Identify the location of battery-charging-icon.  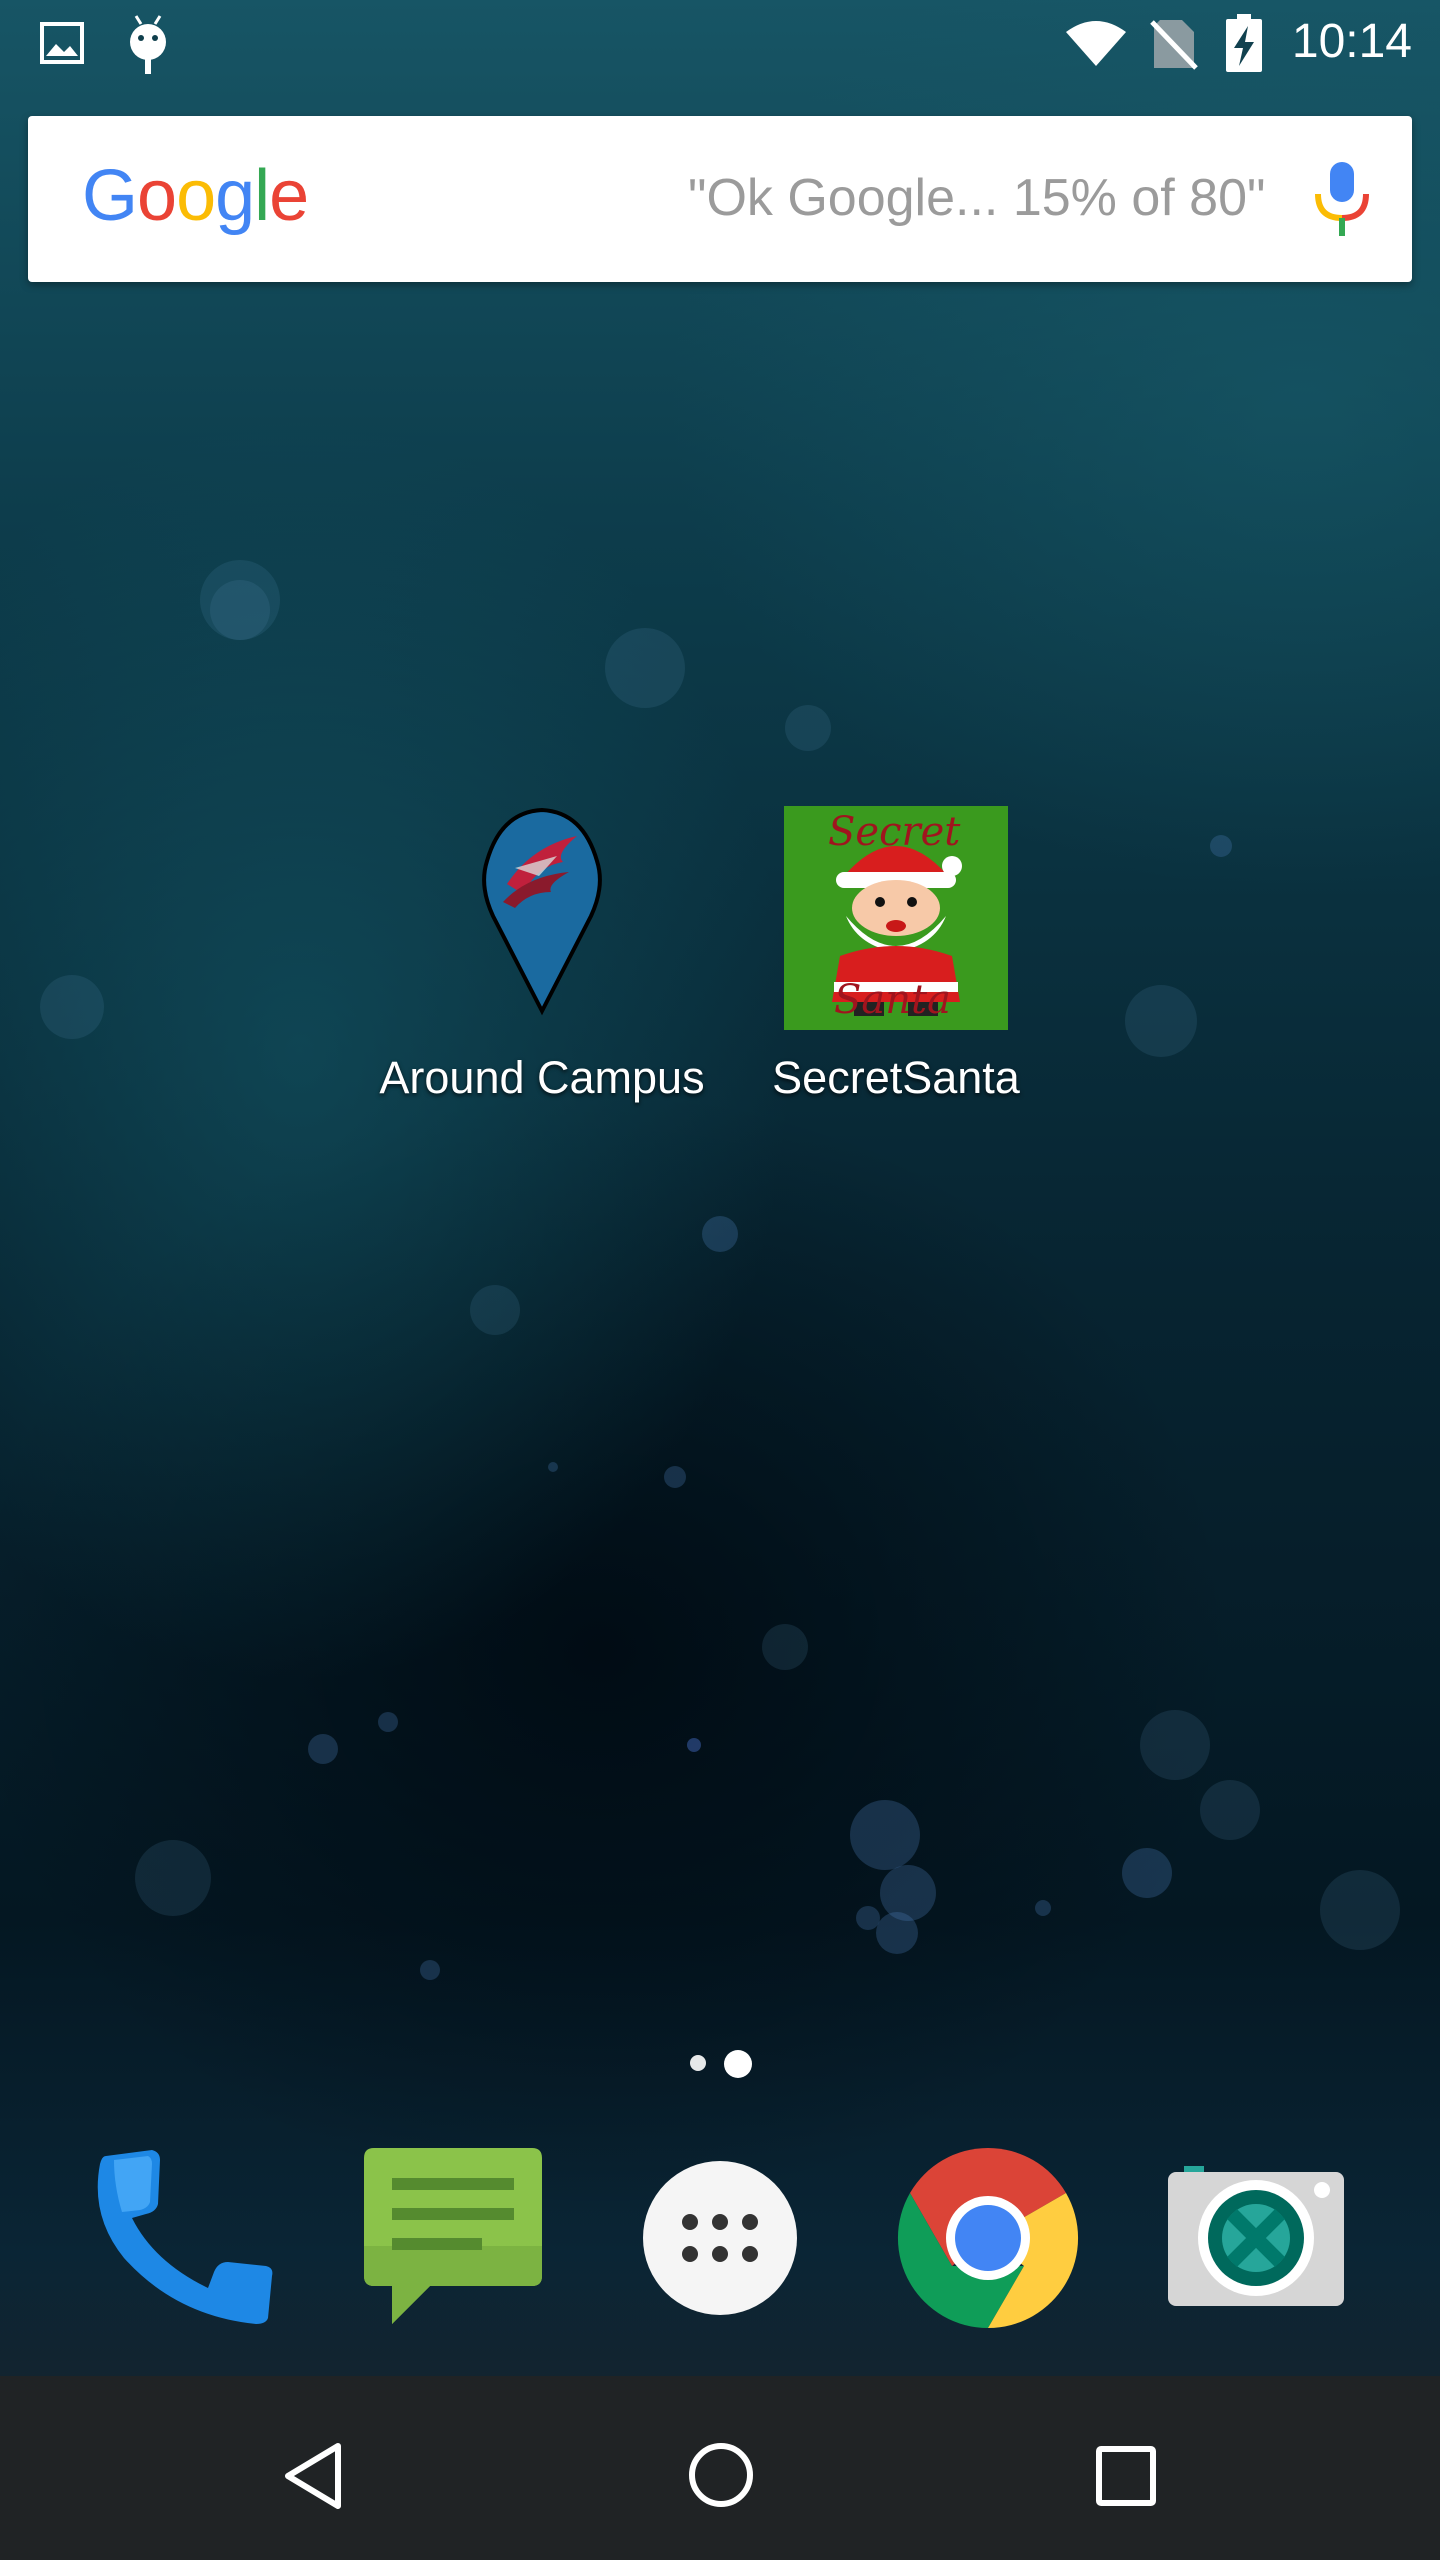
(1244, 45).